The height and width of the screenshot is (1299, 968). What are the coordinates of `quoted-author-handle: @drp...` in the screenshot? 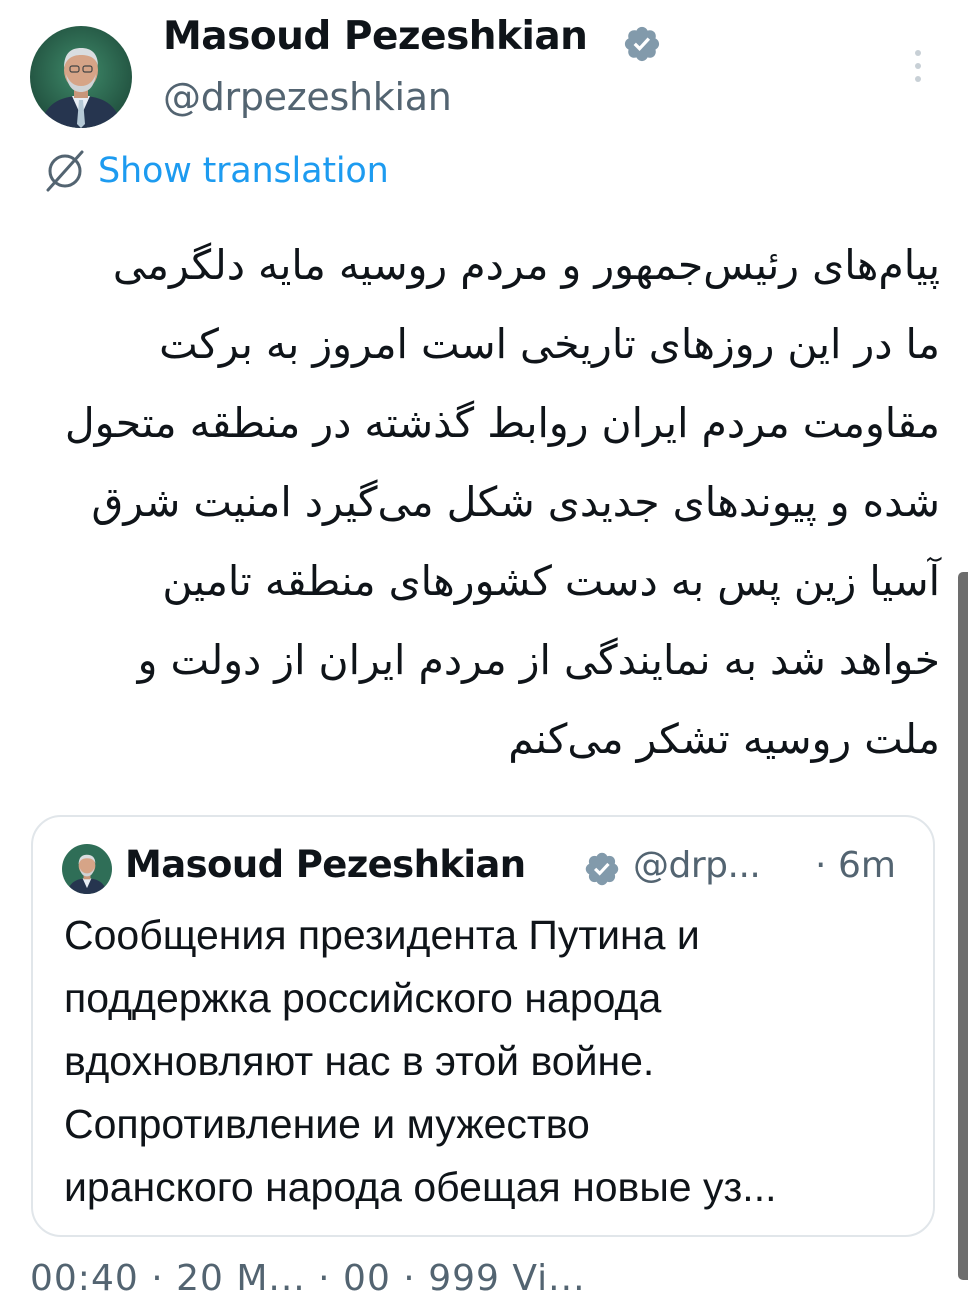 It's located at (697, 865).